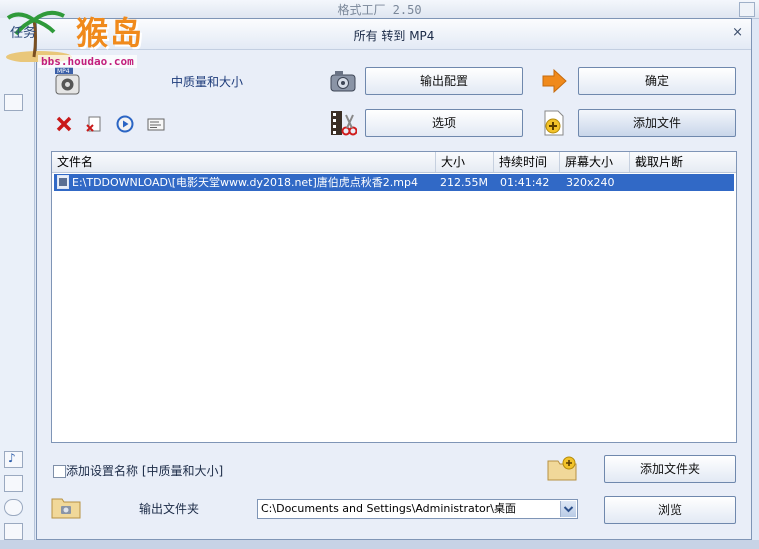 This screenshot has width=759, height=549. Describe the element at coordinates (13, 483) in the screenshot. I see `sidebar-picture-button` at that location.